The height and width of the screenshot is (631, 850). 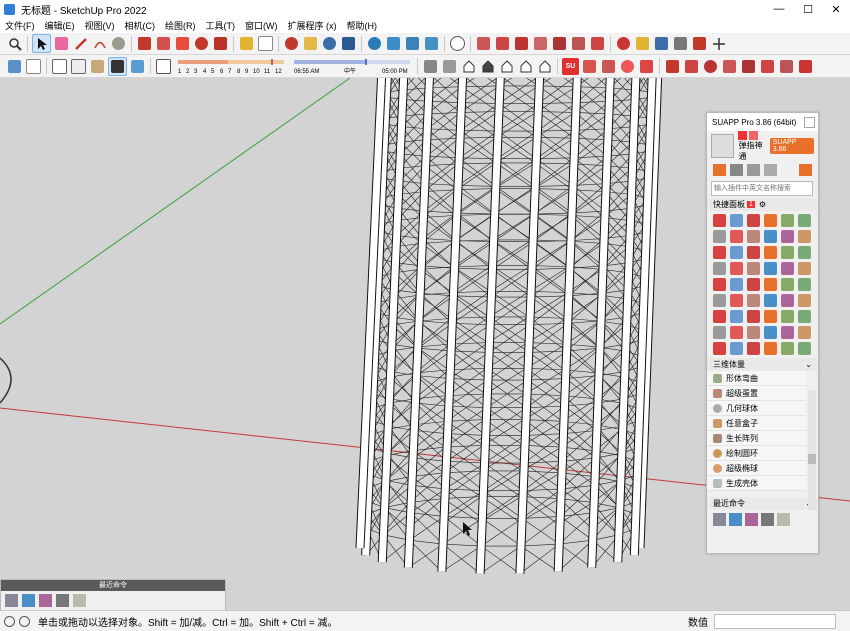 I want to click on menu-edit: 编辑(E), so click(x=60, y=25).